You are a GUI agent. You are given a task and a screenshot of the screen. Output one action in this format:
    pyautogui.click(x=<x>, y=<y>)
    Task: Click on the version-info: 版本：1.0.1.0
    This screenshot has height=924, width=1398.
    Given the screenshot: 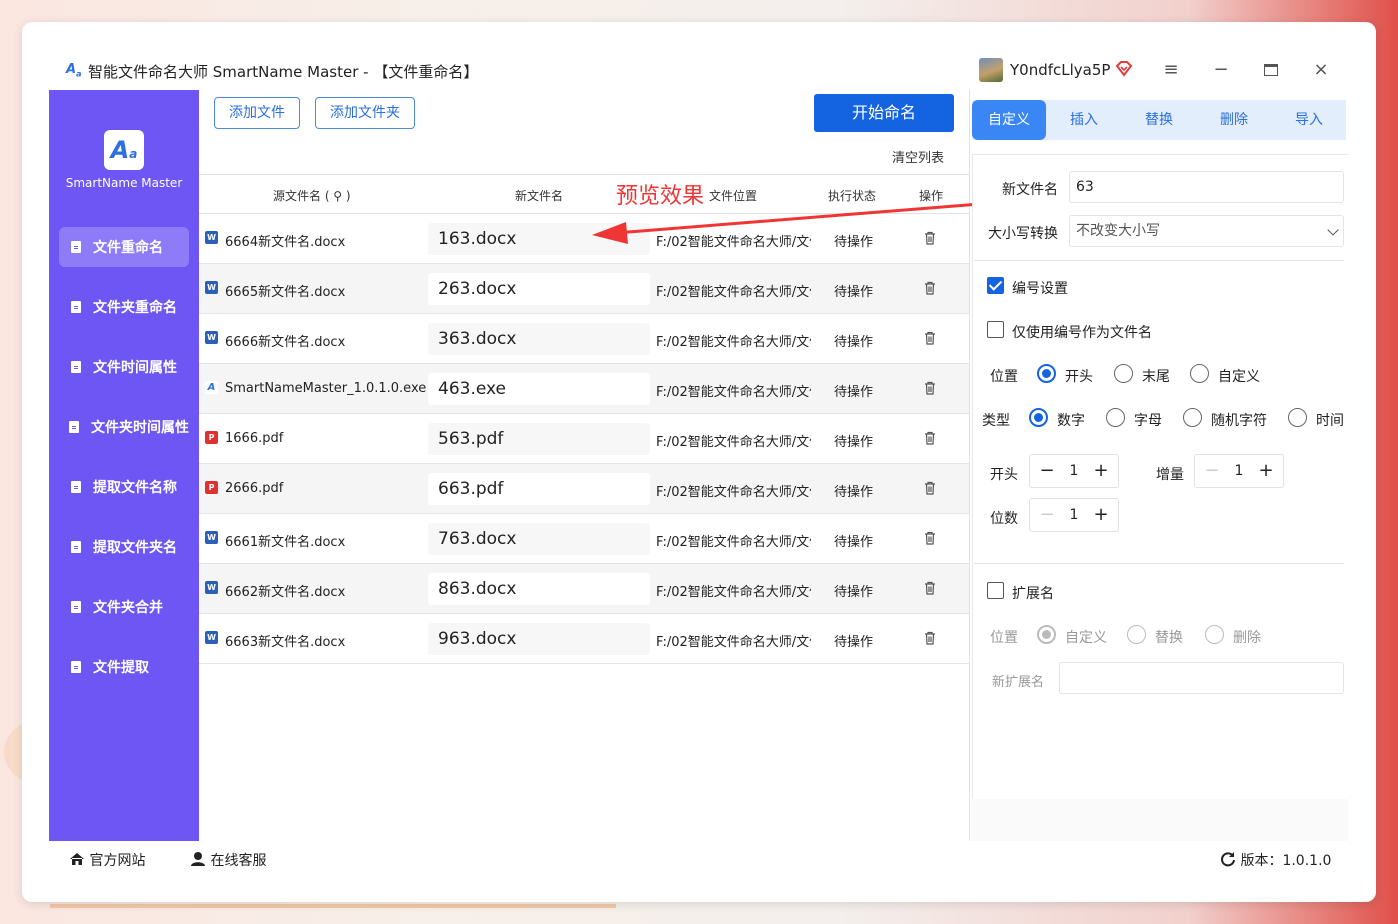 What is the action you would take?
    pyautogui.click(x=1275, y=860)
    